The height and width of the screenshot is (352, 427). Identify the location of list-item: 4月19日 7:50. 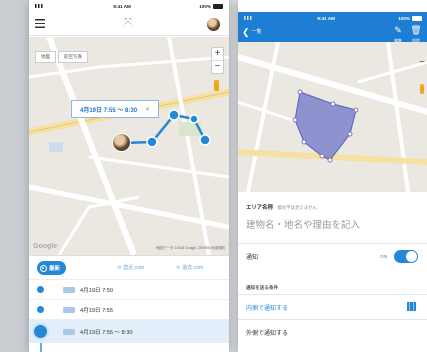
(129, 289).